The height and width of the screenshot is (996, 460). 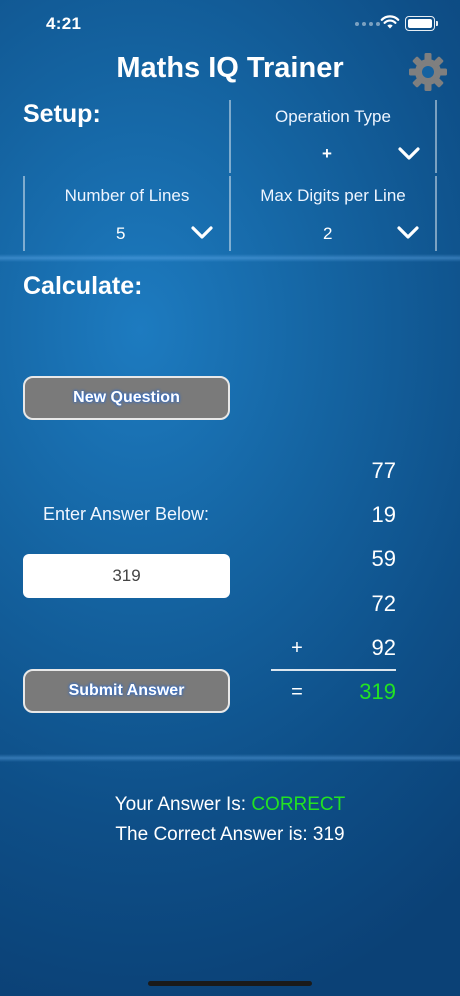 What do you see at coordinates (383, 603) in the screenshot?
I see `operand-4: 72` at bounding box center [383, 603].